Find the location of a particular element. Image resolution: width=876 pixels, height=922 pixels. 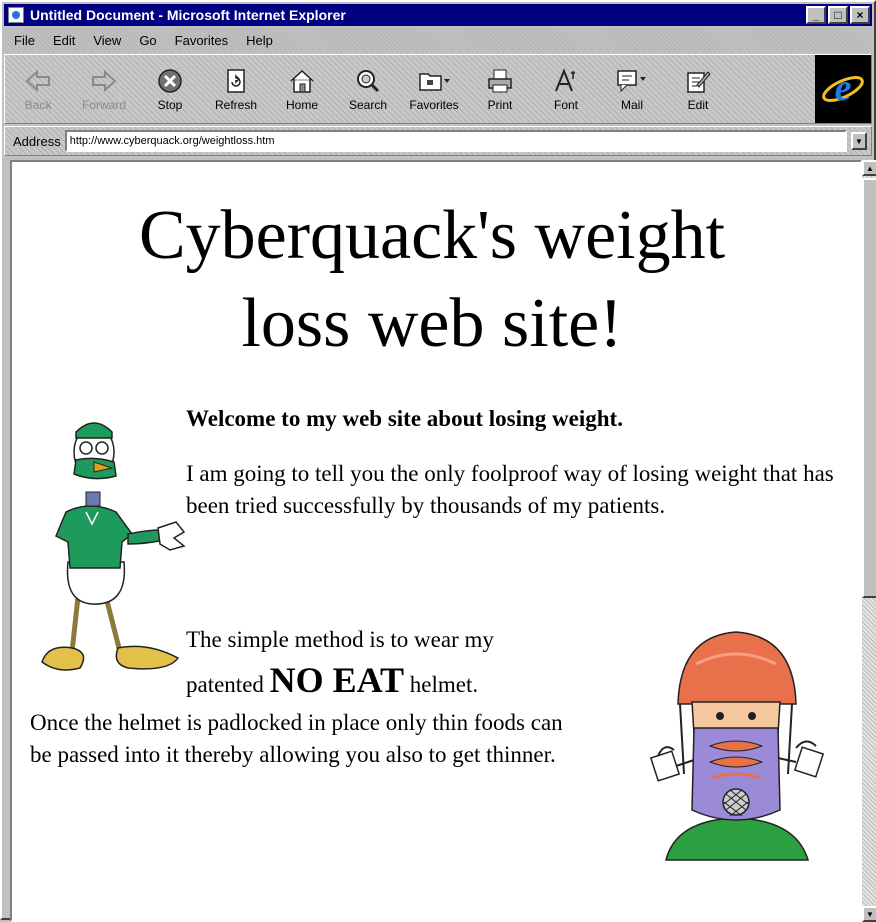

no-eat-text: NO EAT is located at coordinates (337, 680).